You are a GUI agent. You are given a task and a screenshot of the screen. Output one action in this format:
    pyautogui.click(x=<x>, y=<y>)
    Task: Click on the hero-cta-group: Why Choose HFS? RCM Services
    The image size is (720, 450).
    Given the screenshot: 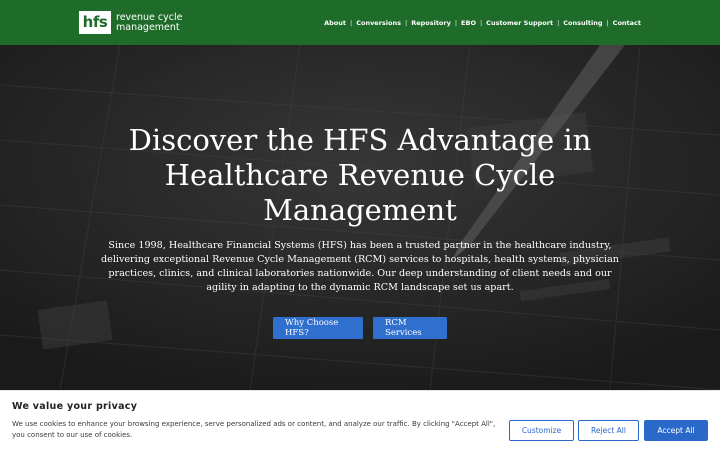 What is the action you would take?
    pyautogui.click(x=360, y=328)
    